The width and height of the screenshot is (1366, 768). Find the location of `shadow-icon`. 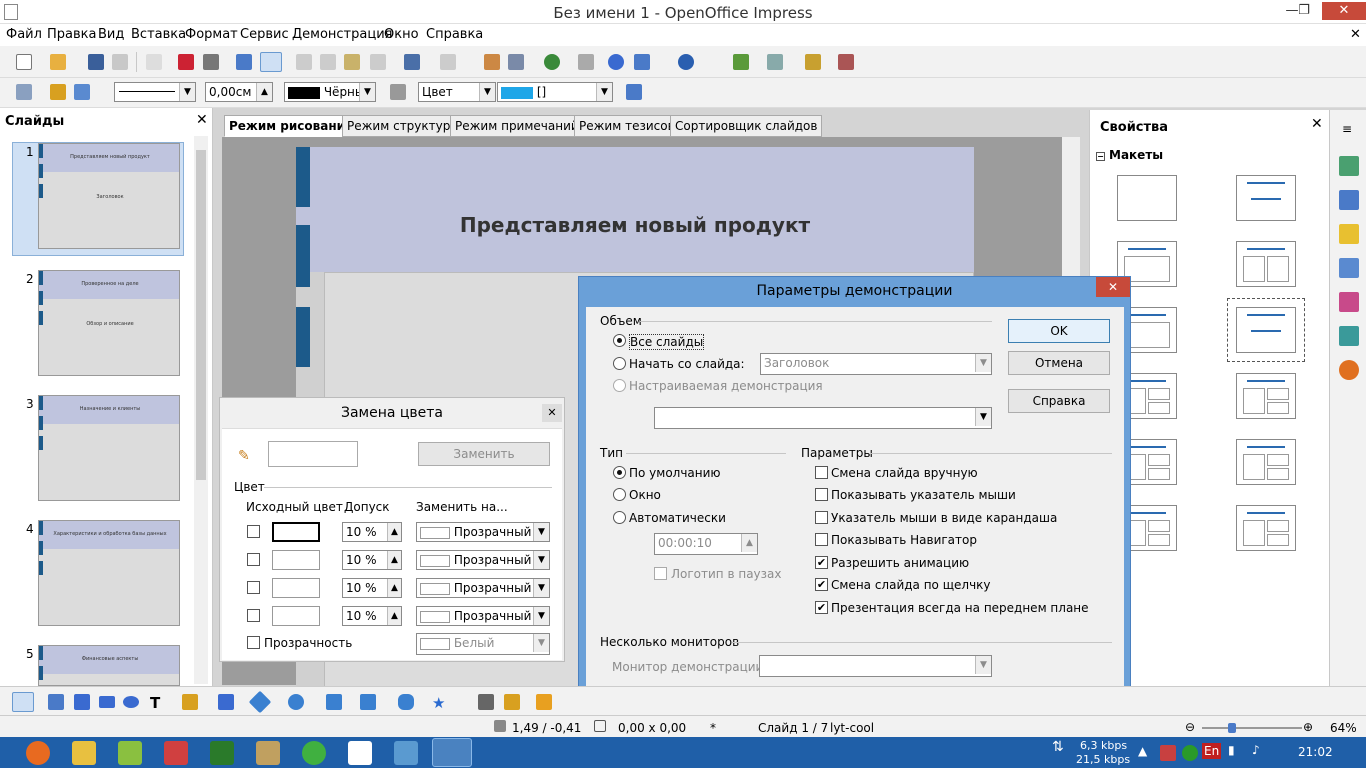

shadow-icon is located at coordinates (634, 92).